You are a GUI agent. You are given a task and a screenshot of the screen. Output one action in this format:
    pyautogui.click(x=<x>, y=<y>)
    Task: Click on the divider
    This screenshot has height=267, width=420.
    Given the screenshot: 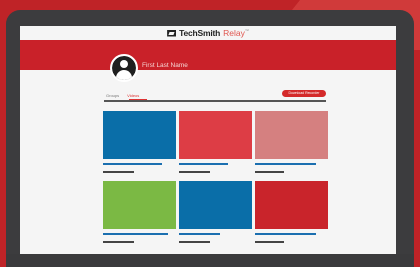 What is the action you would take?
    pyautogui.click(x=215, y=101)
    